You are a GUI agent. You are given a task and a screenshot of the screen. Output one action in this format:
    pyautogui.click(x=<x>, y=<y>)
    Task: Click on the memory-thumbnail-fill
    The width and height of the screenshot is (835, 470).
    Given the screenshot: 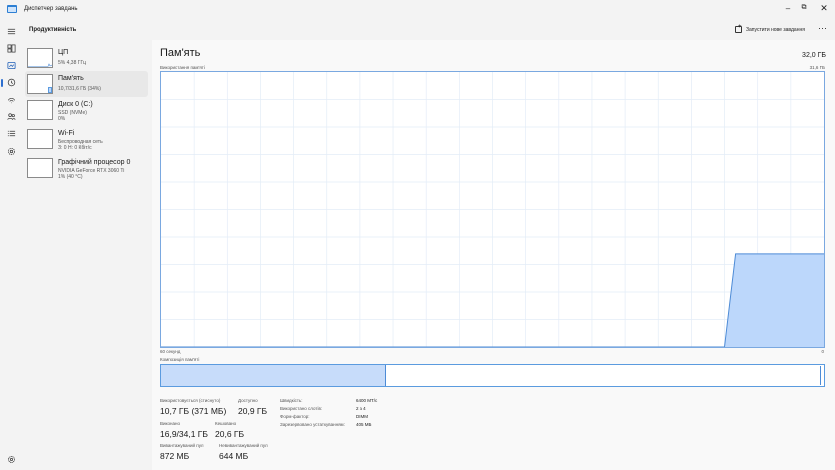 What is the action you would take?
    pyautogui.click(x=50, y=90)
    